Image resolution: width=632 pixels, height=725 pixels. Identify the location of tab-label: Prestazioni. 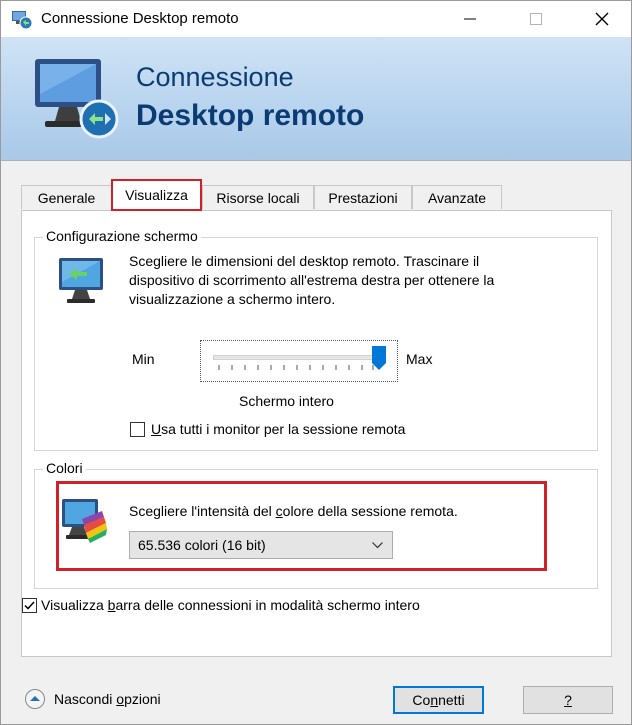
(363, 198).